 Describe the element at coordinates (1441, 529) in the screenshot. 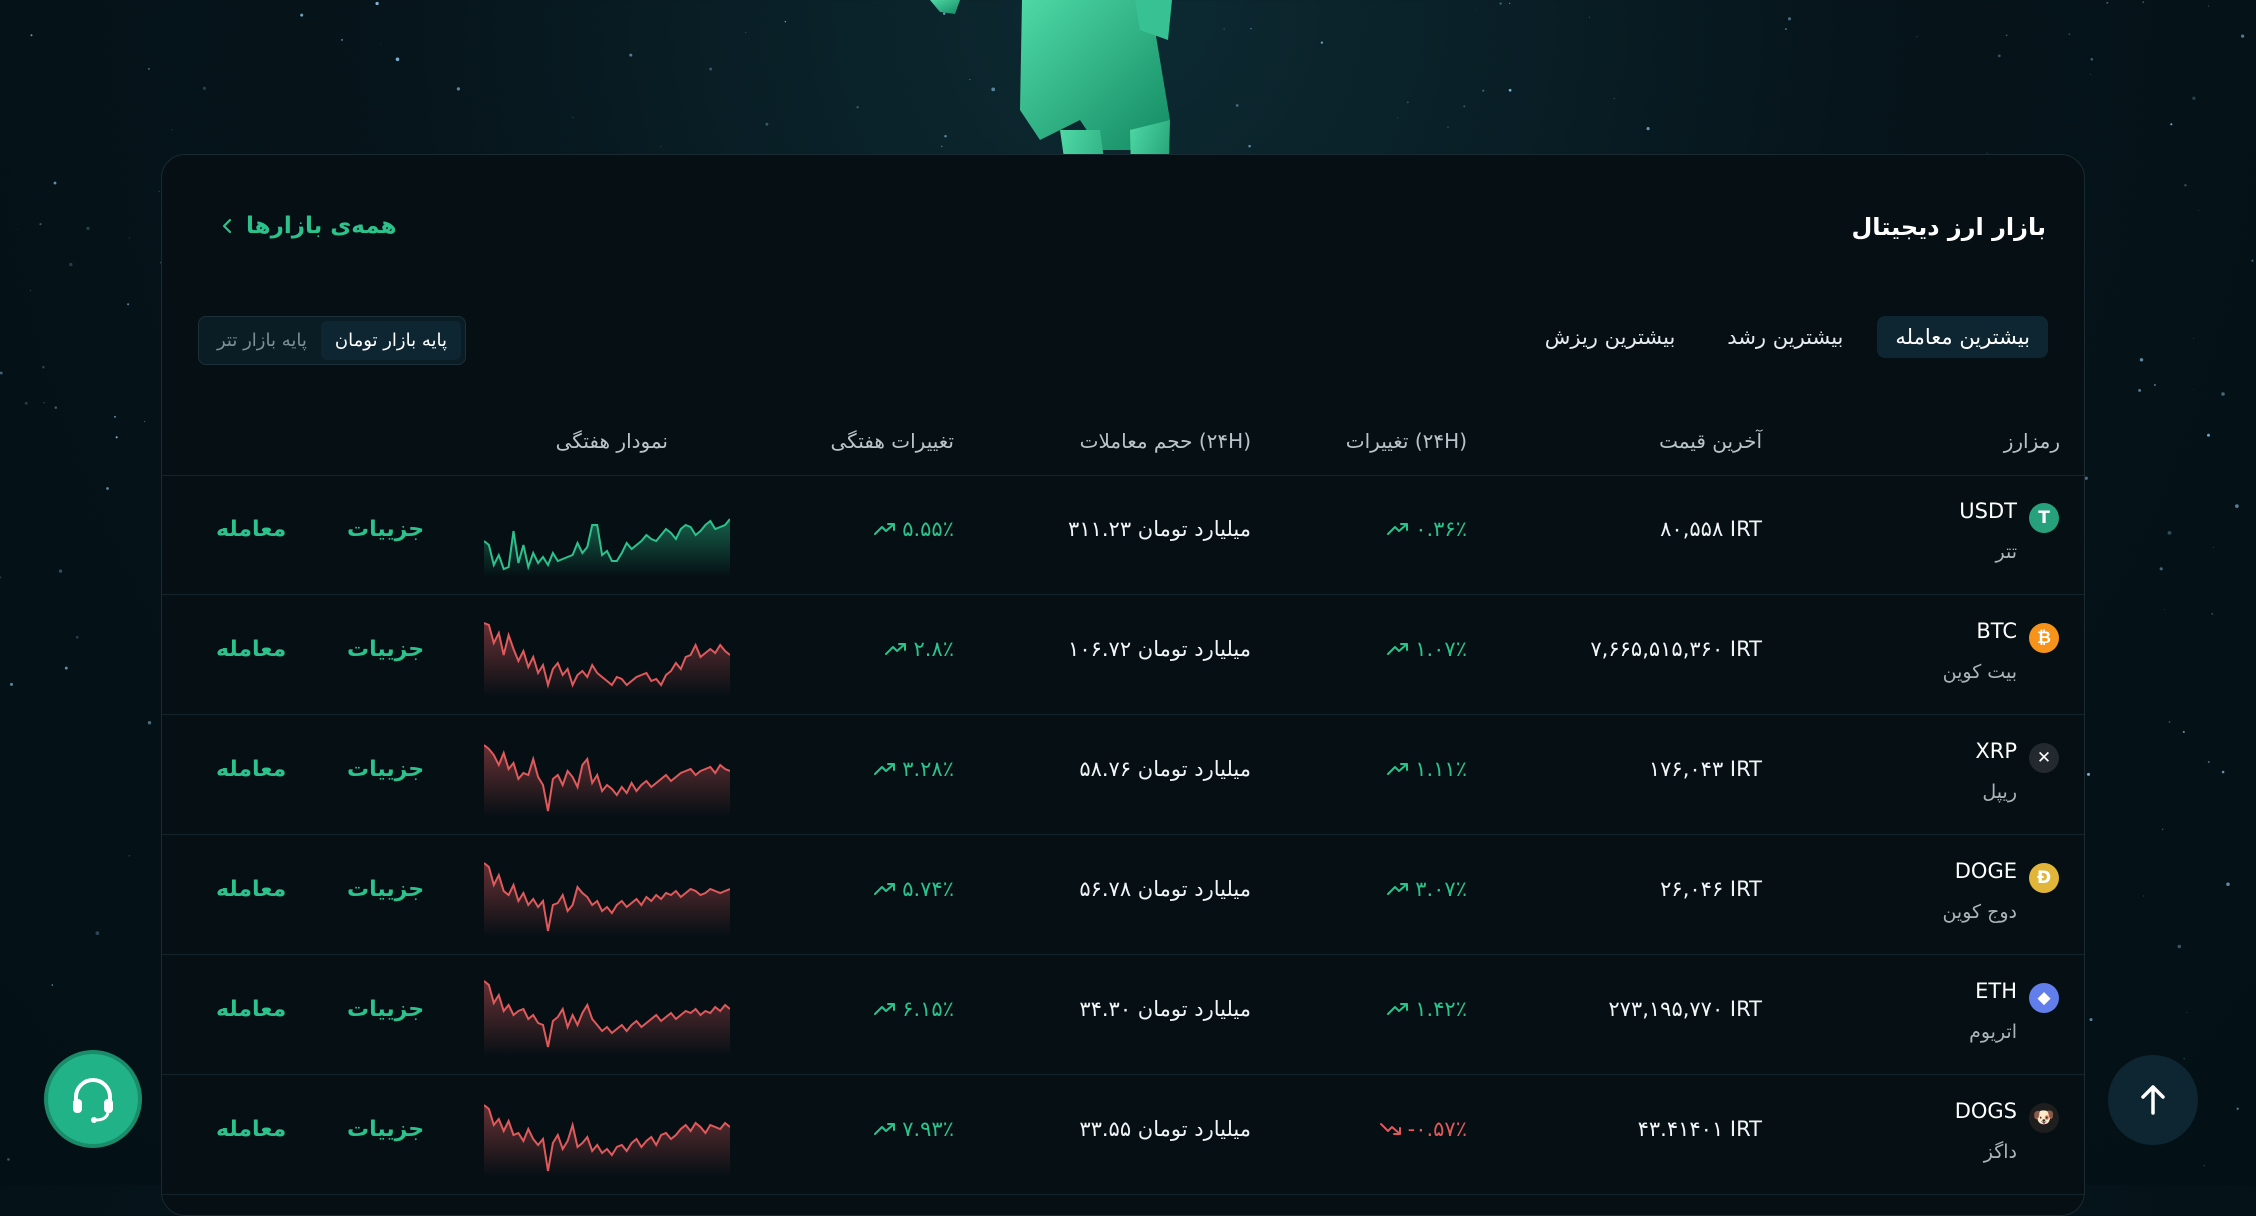

I see `change-24h-value: ۰.۳۶٪` at that location.